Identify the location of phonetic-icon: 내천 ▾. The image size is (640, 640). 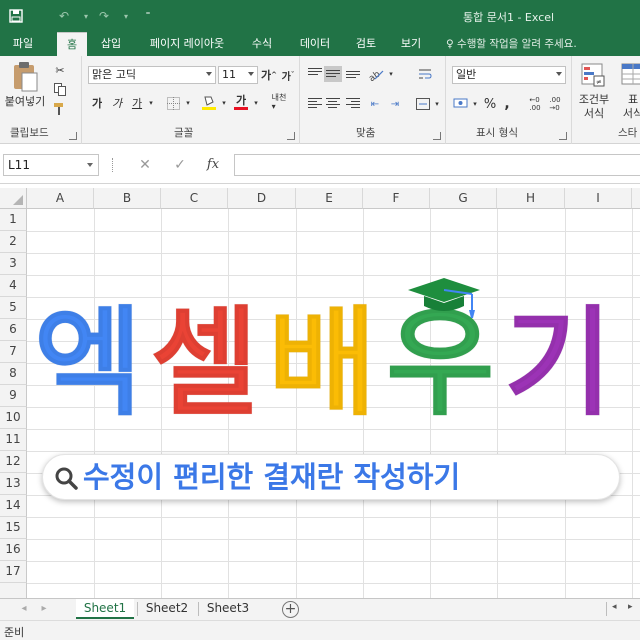
(279, 102).